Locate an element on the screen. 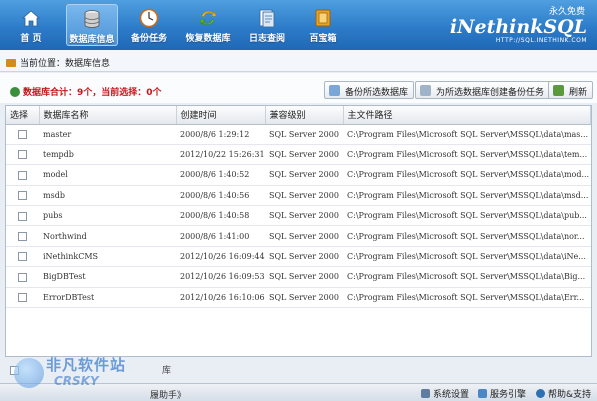 The image size is (597, 401). system-settings-label: 系统设置 is located at coordinates (451, 395).